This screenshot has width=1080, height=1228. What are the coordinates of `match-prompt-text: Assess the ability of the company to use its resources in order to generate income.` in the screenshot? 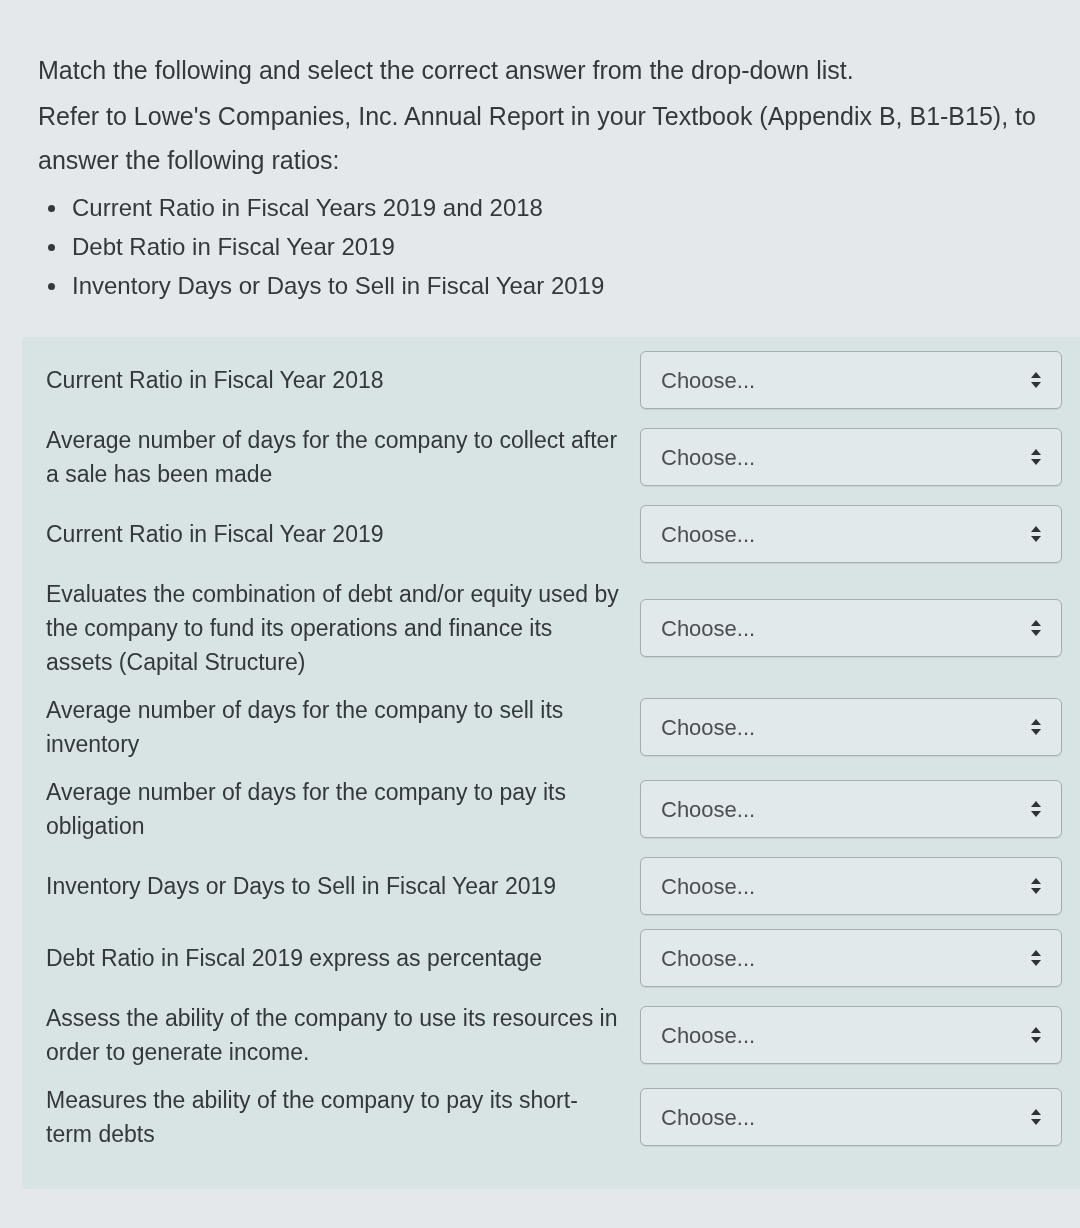 It's located at (332, 1035).